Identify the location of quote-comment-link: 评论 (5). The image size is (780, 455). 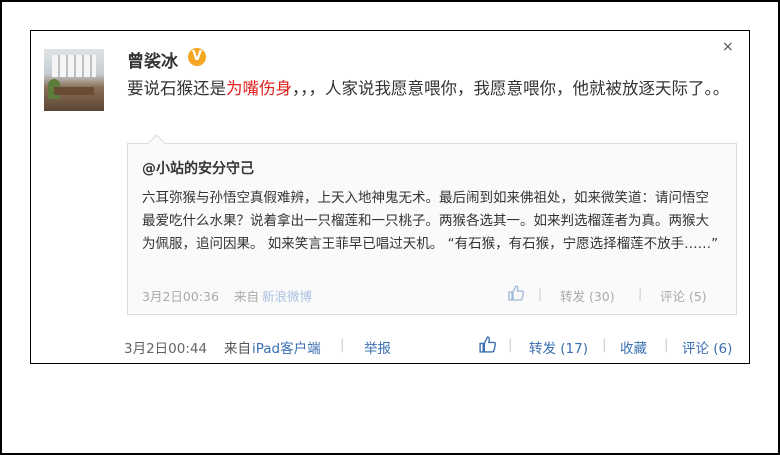
(683, 295).